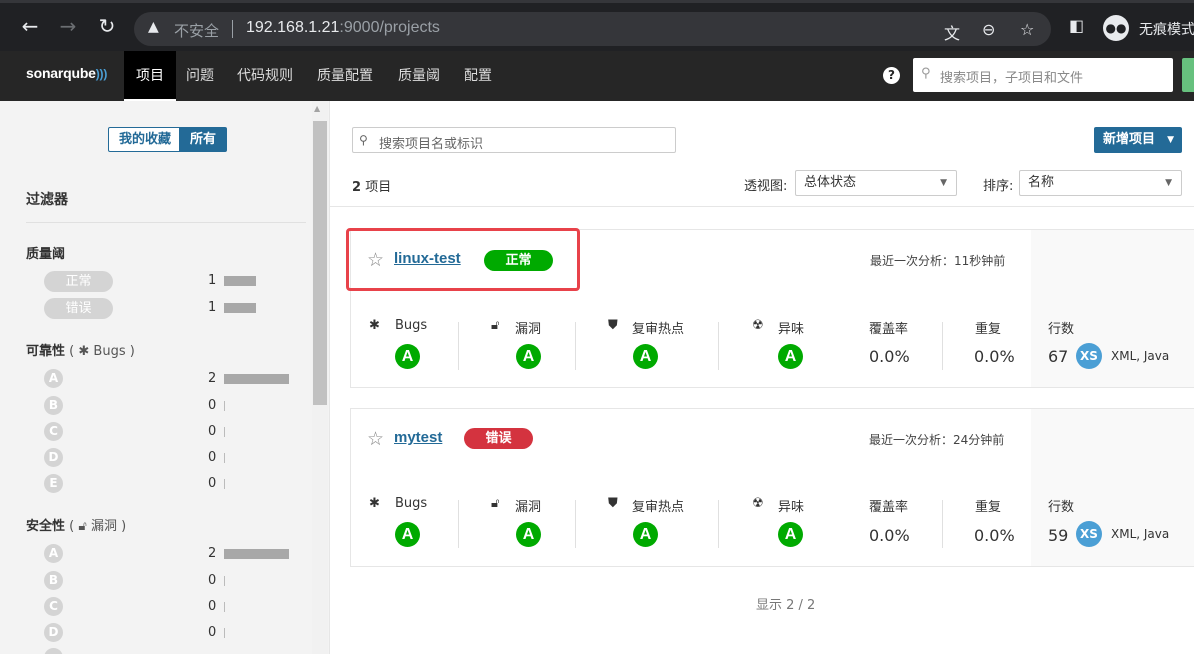 The height and width of the screenshot is (654, 1194). Describe the element at coordinates (212, 405) in the screenshot. I see `reliability-b-count: 0` at that location.